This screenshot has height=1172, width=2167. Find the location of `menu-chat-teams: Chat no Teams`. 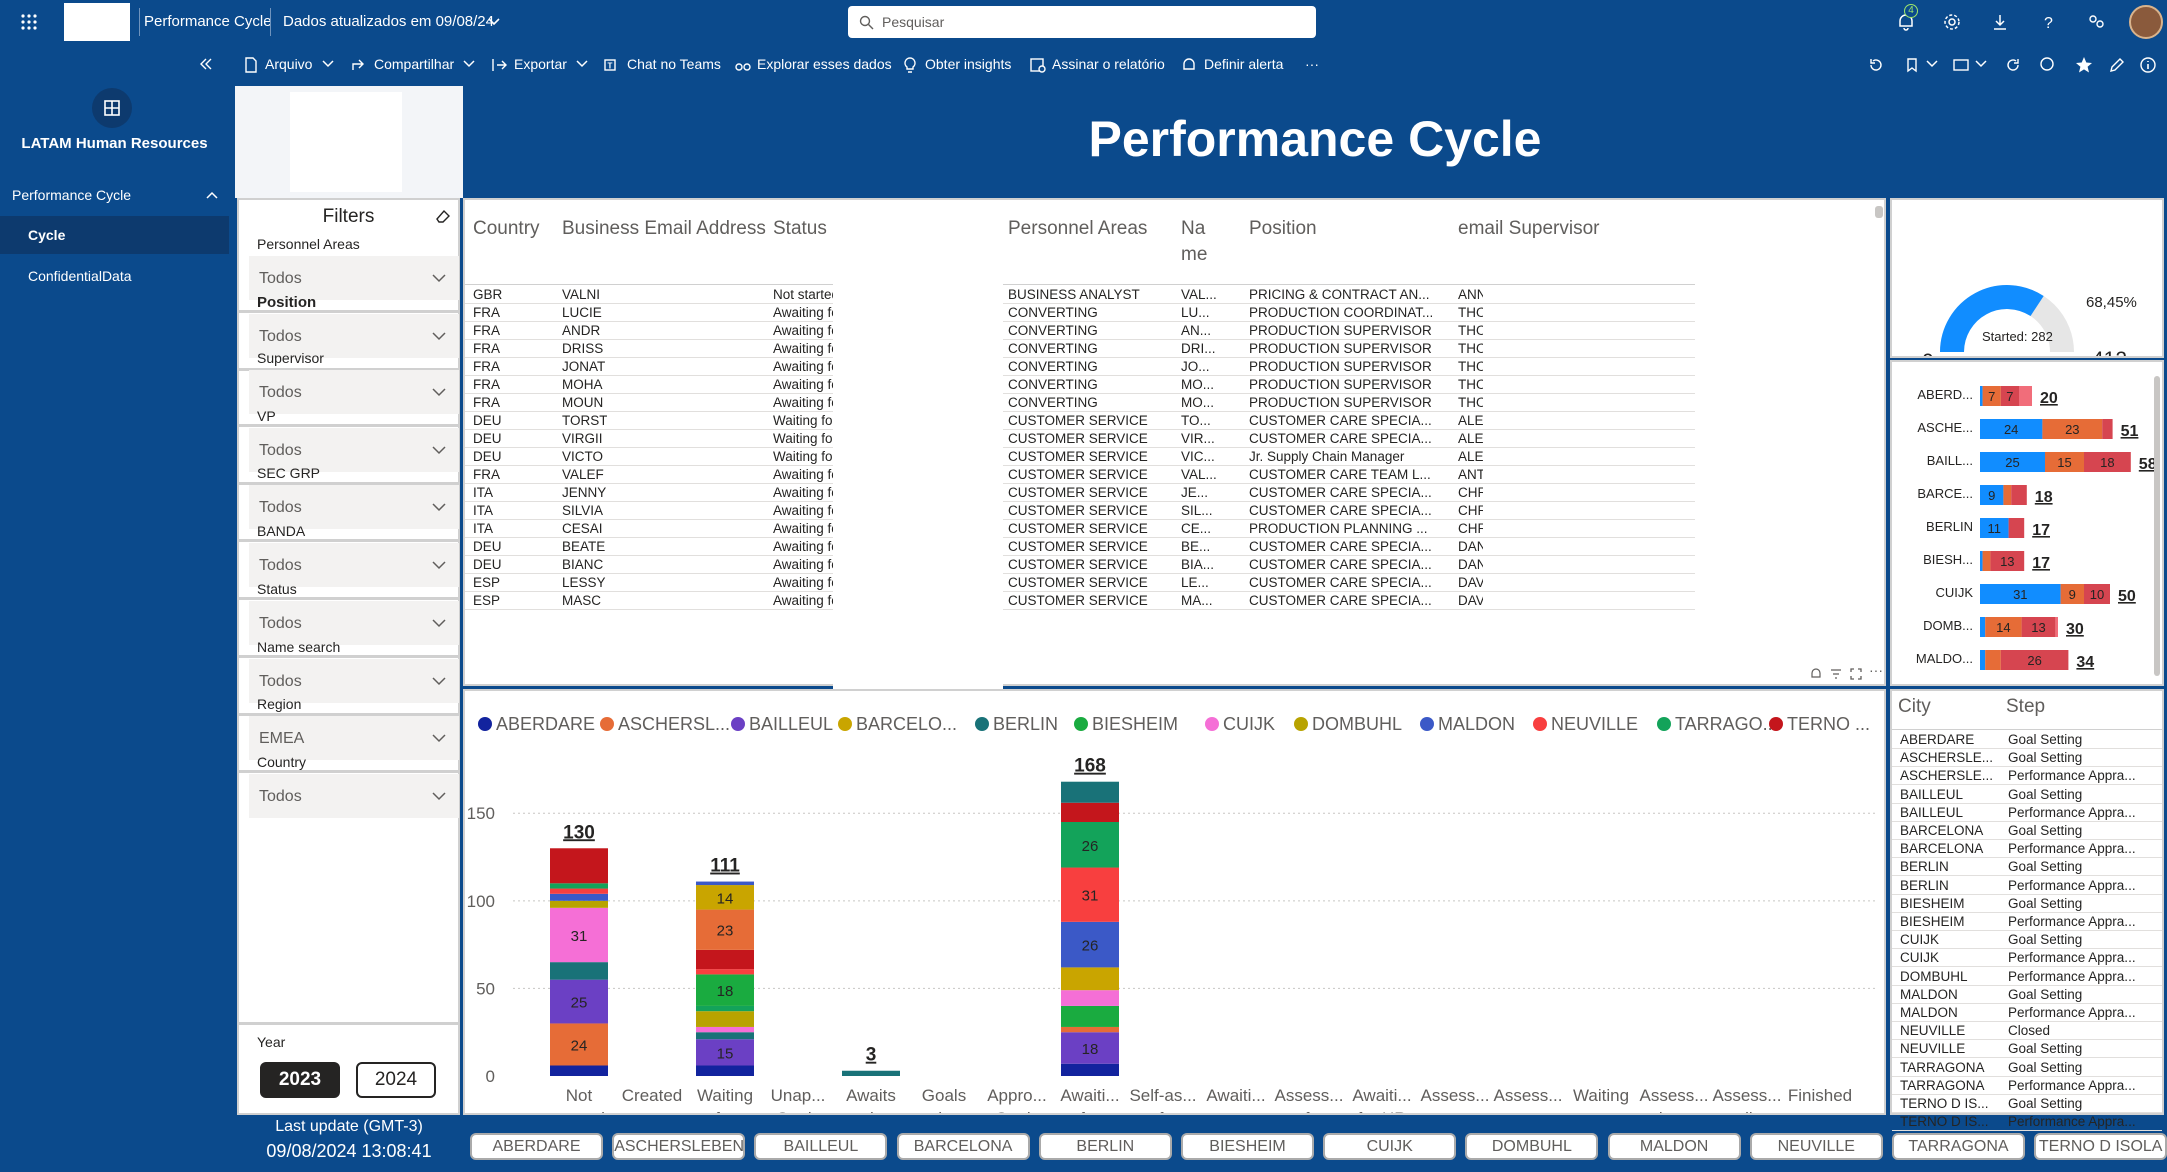

menu-chat-teams: Chat no Teams is located at coordinates (674, 64).